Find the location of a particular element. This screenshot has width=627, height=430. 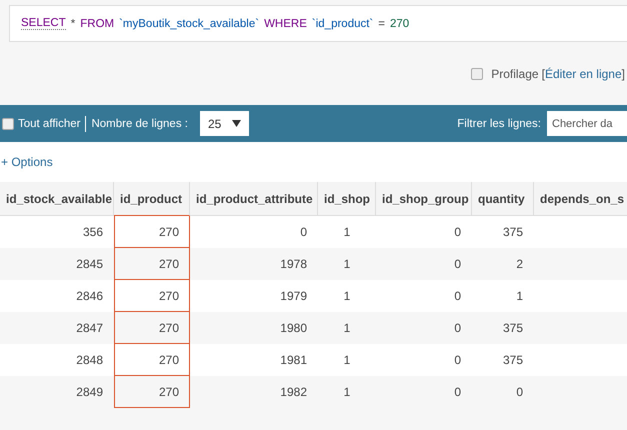

table-cell: 2 is located at coordinates (503, 264).